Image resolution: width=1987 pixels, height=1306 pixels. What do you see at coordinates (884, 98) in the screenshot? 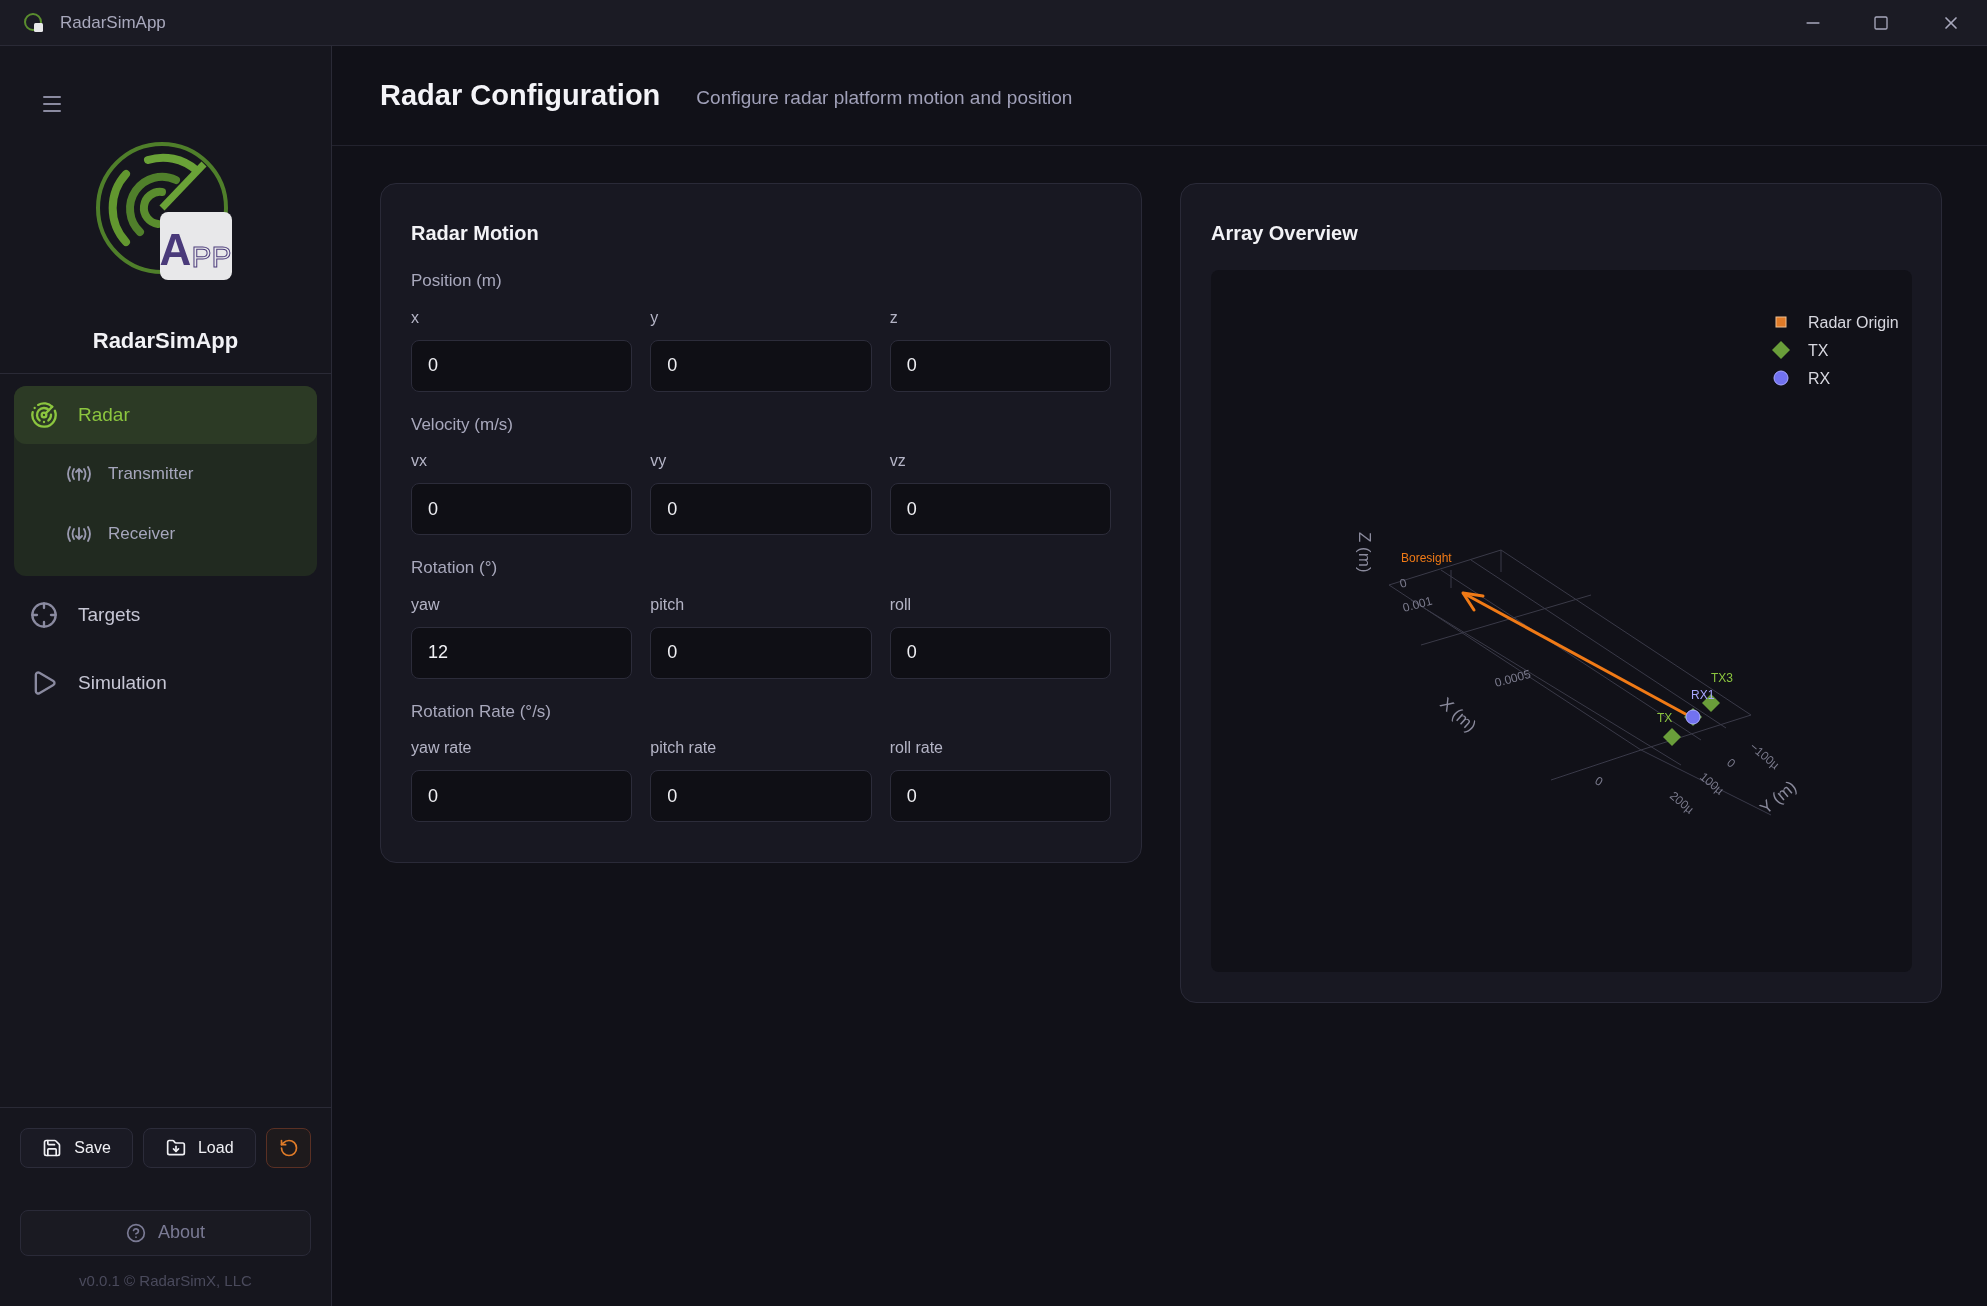
I see `page-subtitle: Configure radar platform motion and position` at bounding box center [884, 98].